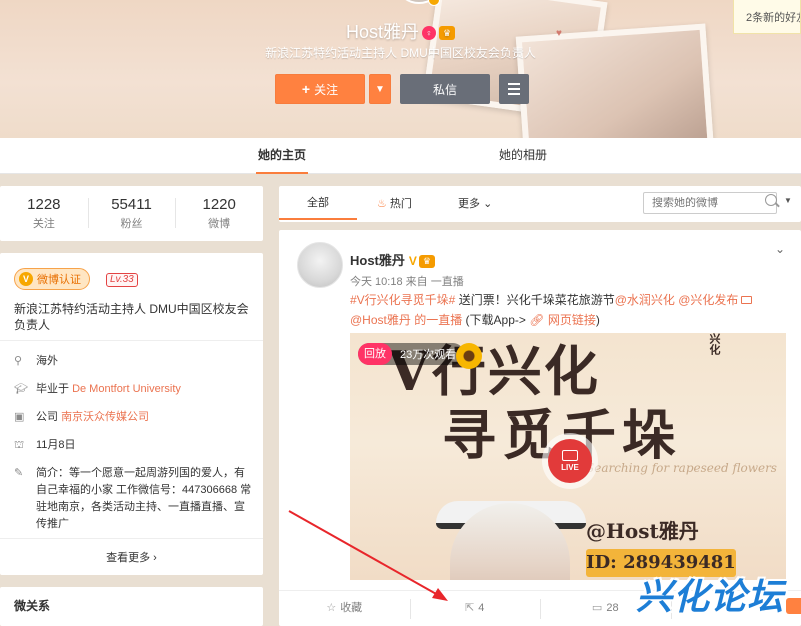 The width and height of the screenshot is (801, 626). I want to click on repost-count: 4, so click(481, 608).